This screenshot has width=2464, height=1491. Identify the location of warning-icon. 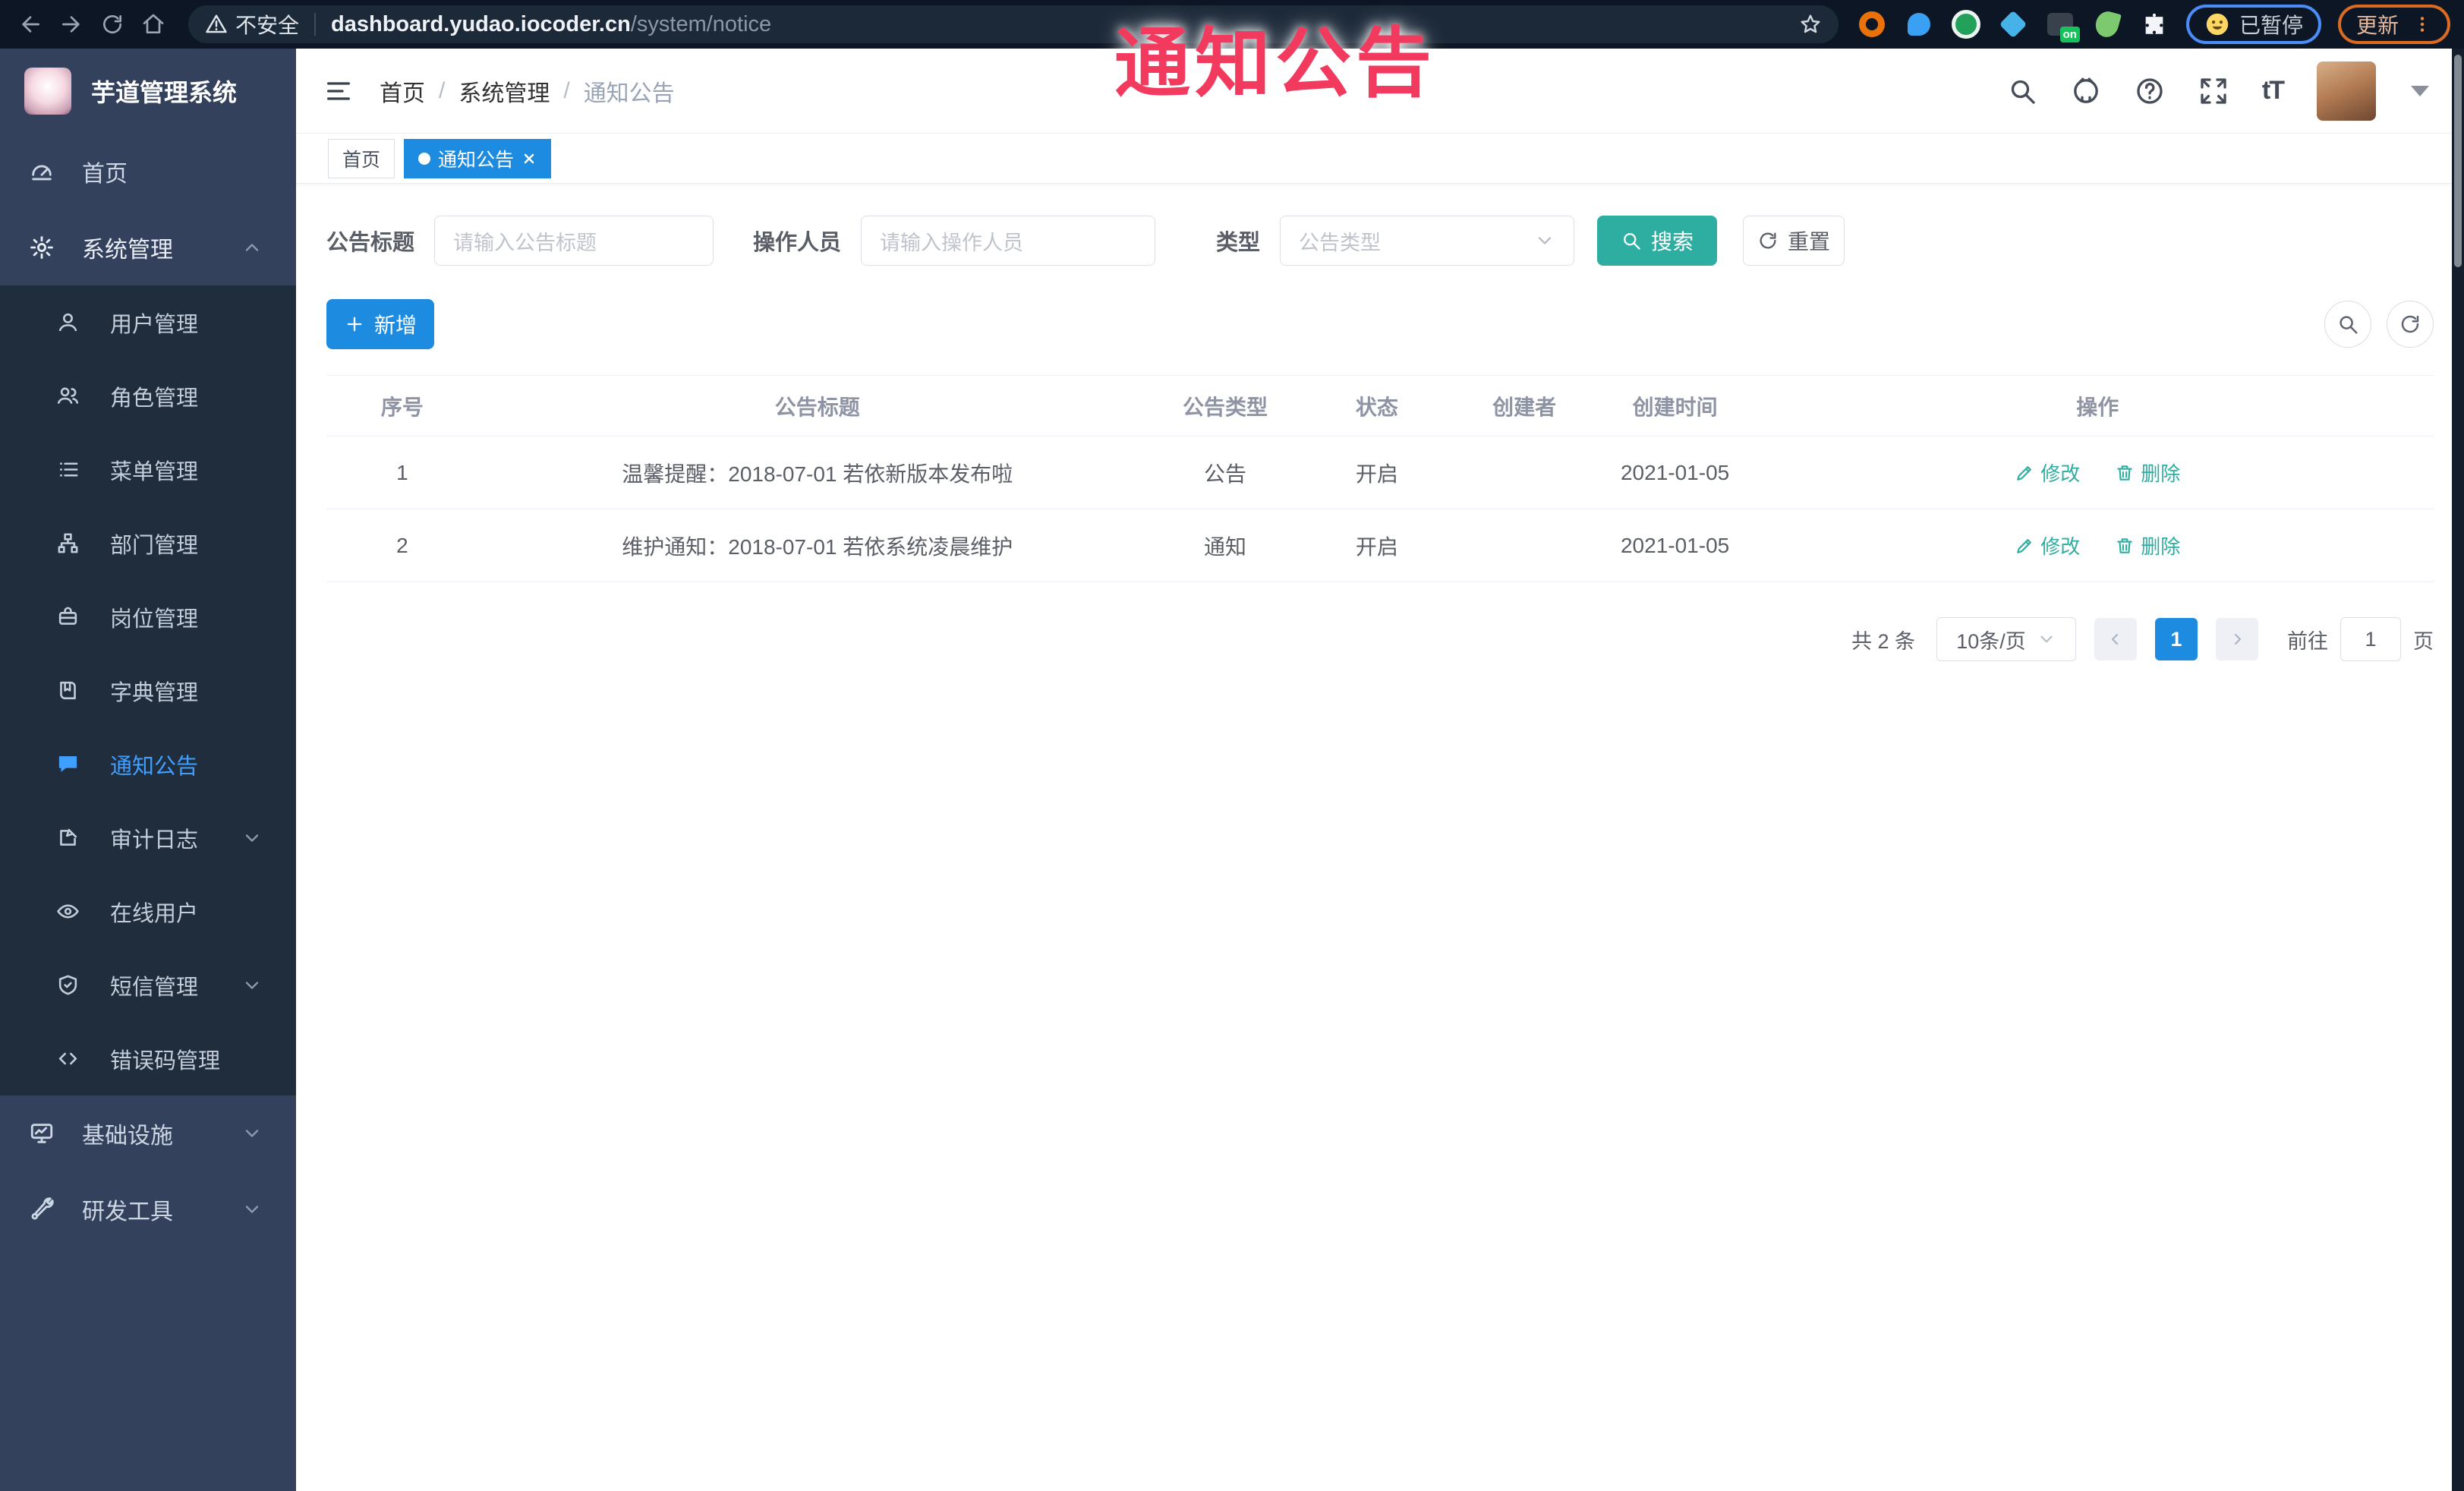
(216, 24).